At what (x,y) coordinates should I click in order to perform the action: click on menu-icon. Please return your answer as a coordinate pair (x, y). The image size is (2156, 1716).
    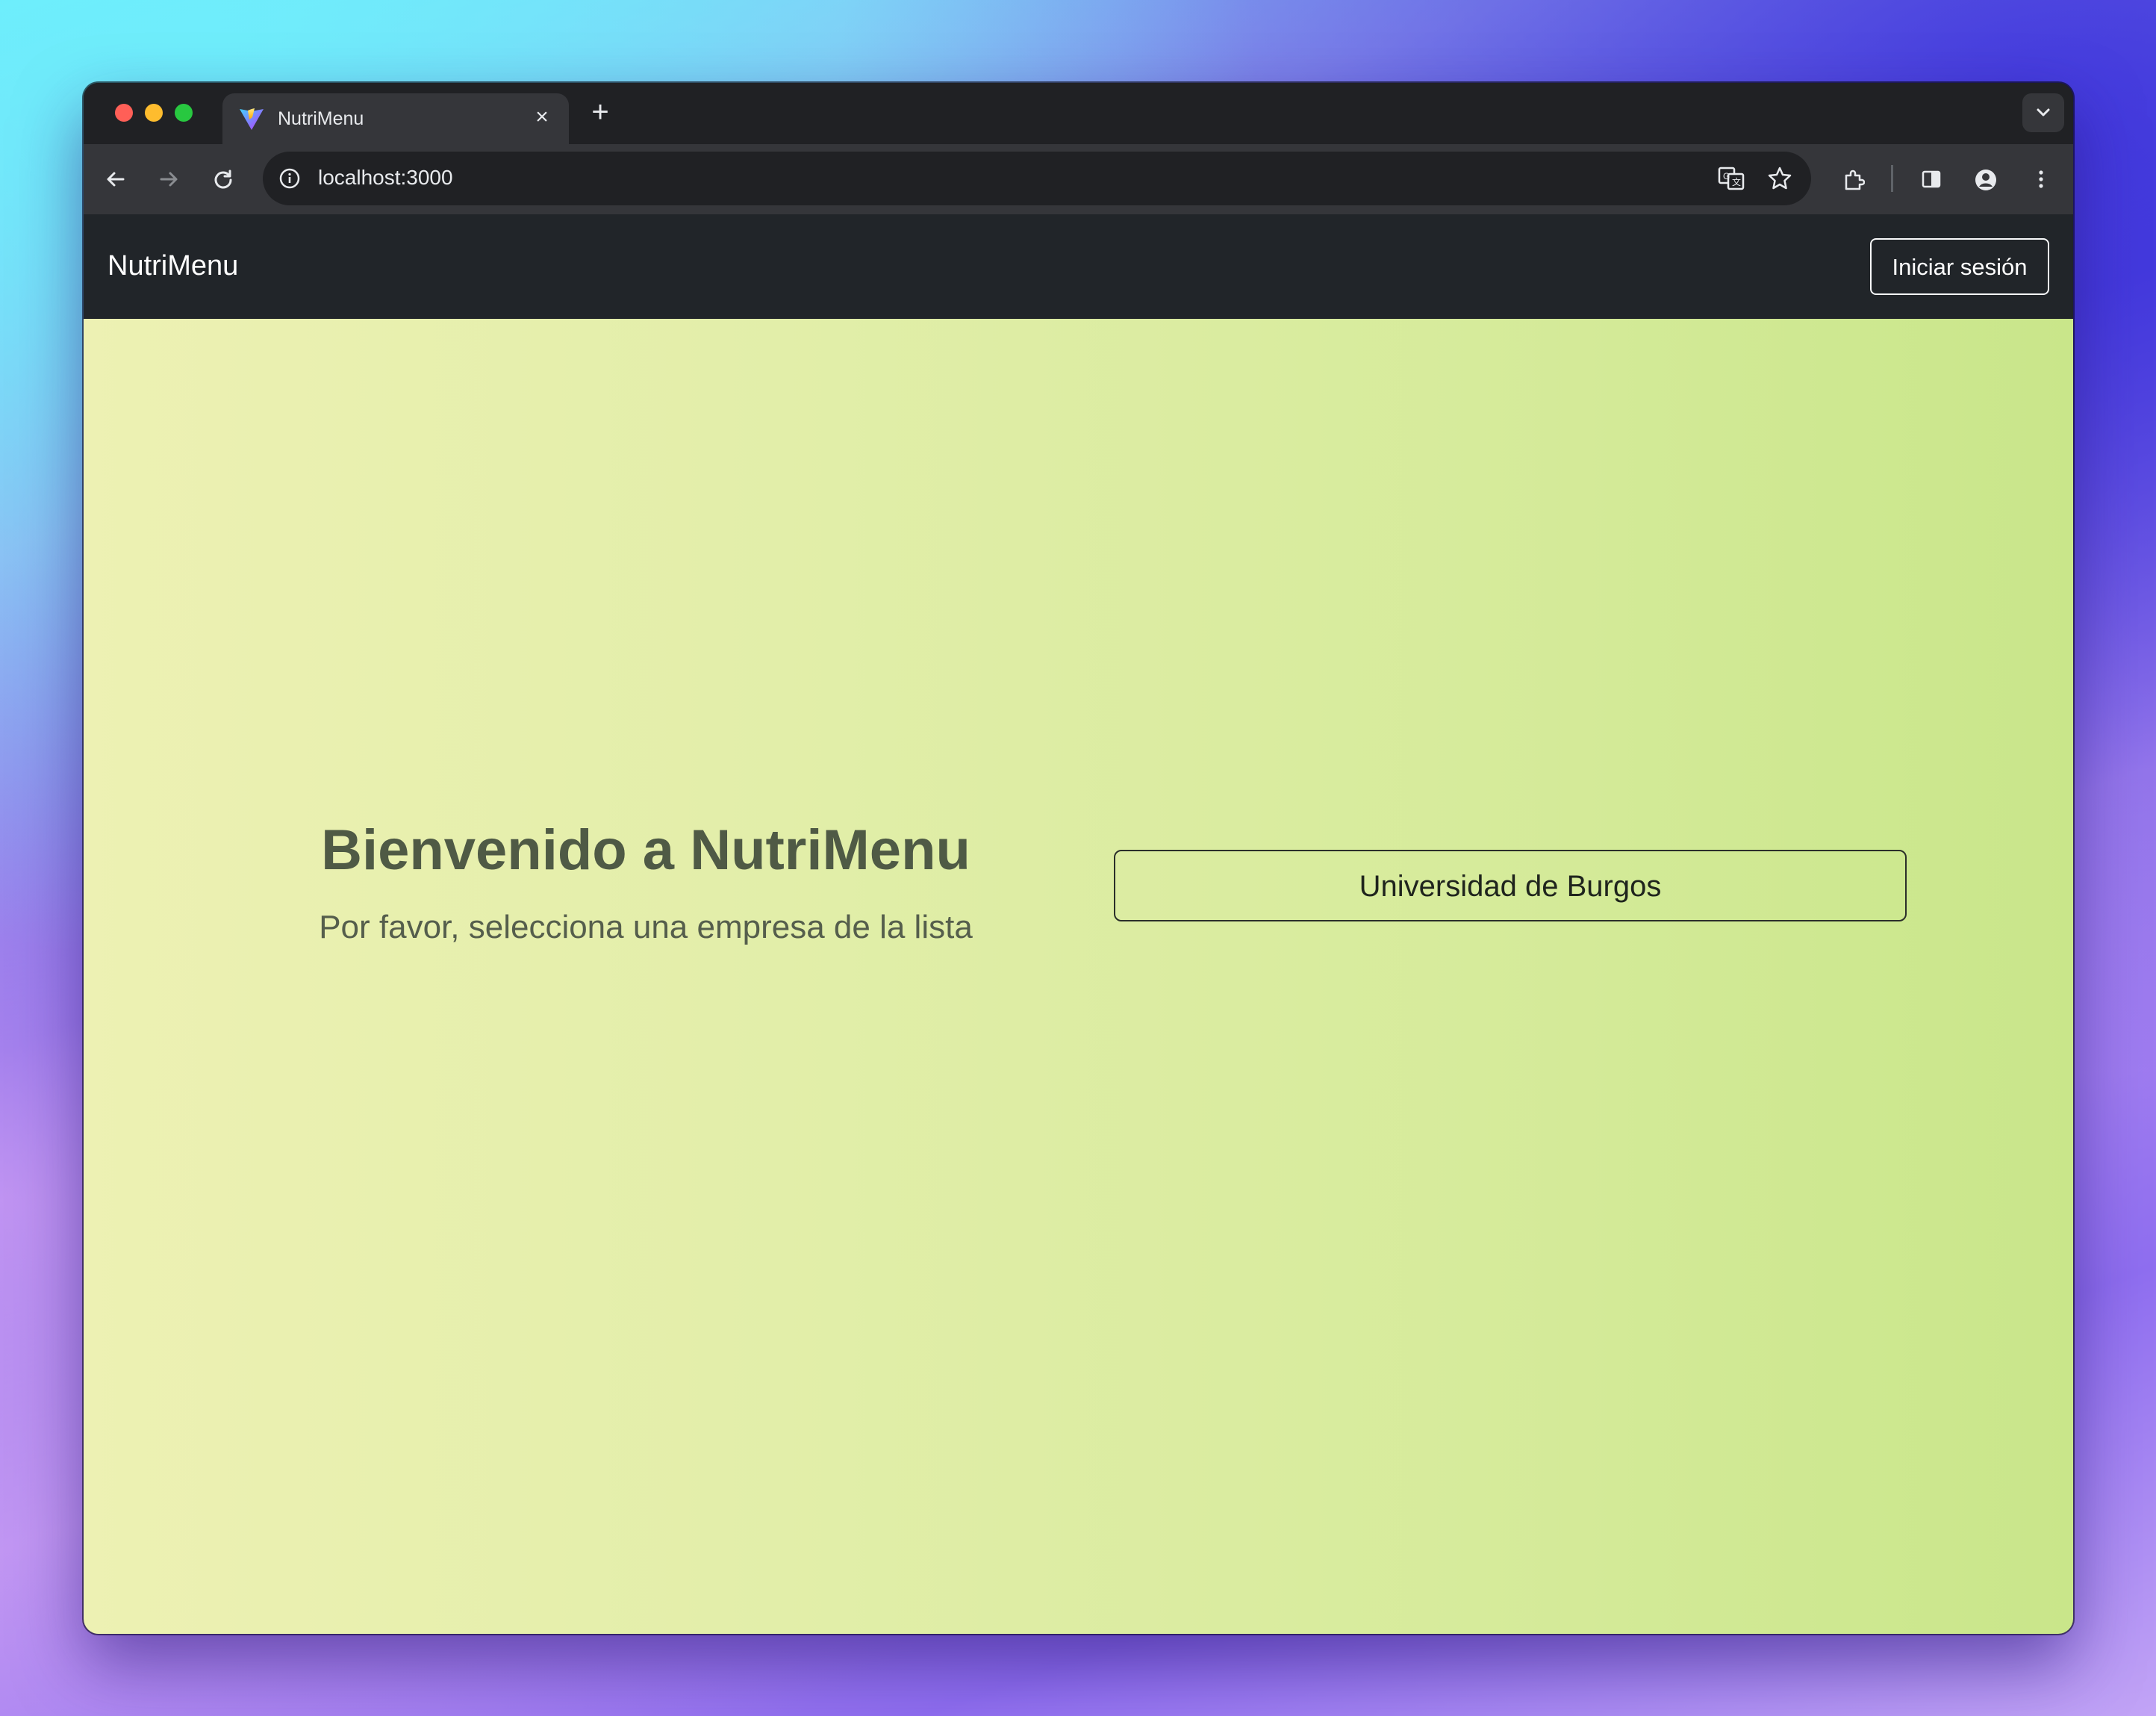
    Looking at the image, I should click on (2041, 179).